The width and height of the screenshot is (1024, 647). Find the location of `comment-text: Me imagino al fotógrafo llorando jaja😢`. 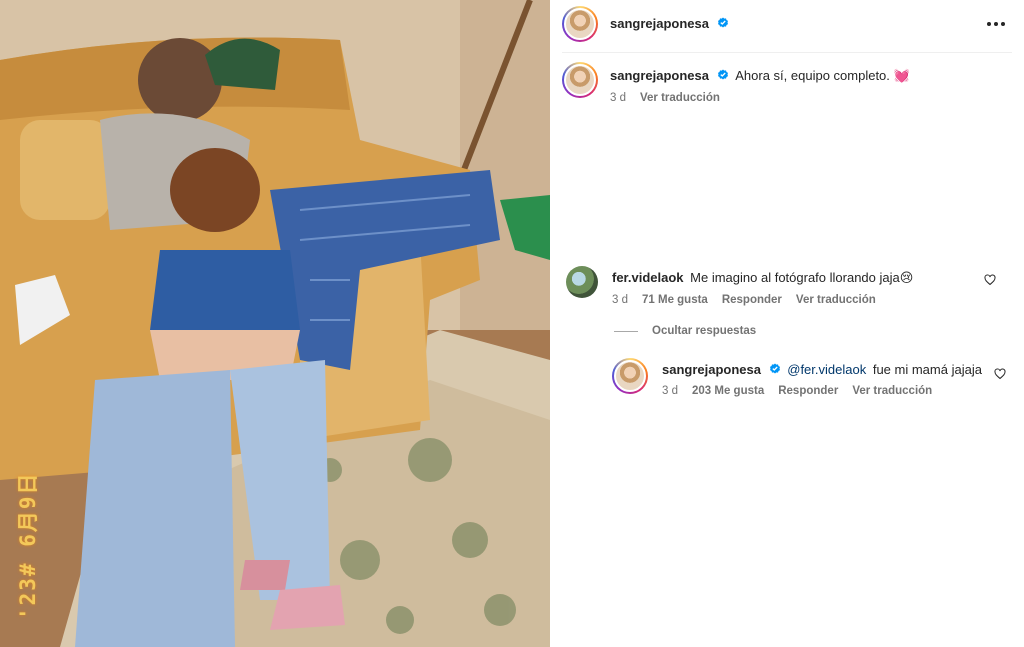

comment-text: Me imagino al fotógrafo llorando jaja😢 is located at coordinates (802, 277).